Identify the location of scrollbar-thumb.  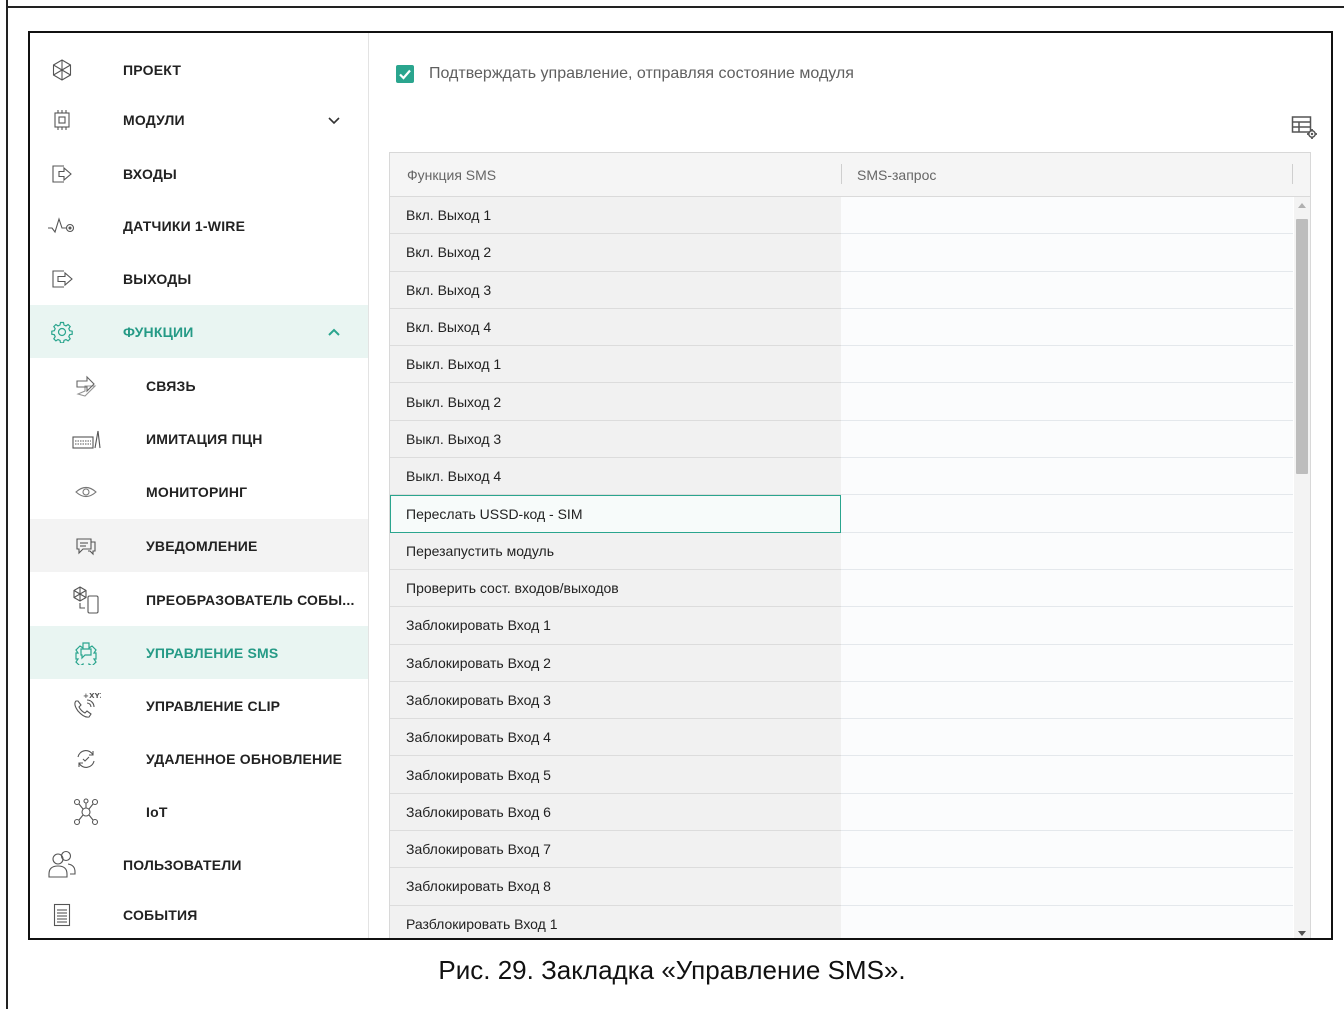
(1302, 346).